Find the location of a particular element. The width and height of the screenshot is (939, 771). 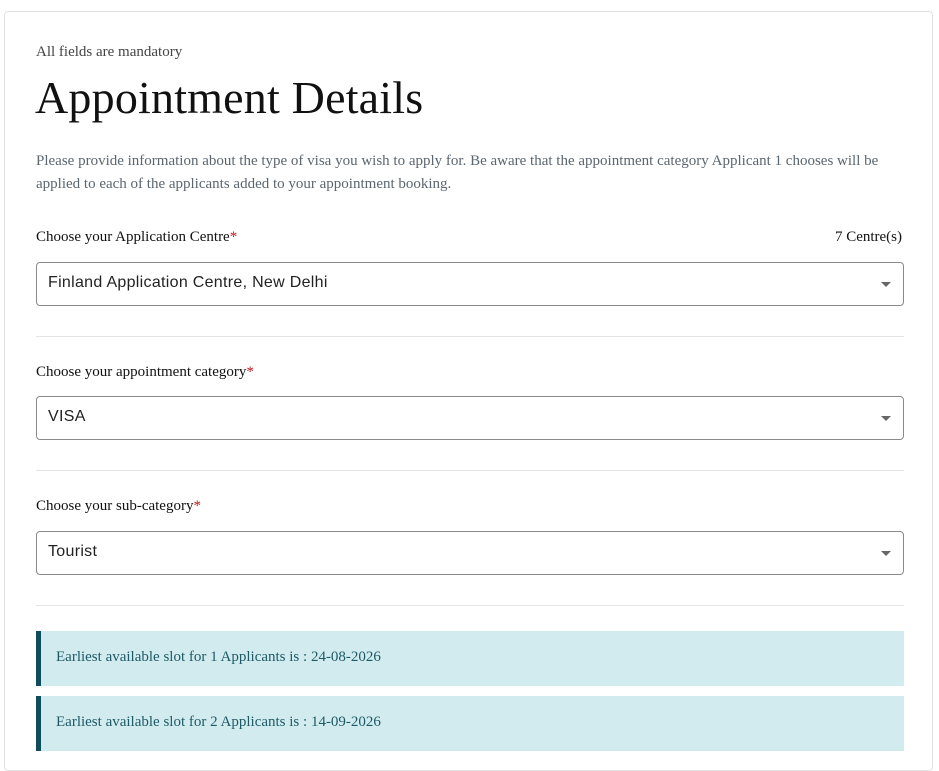

subcategory-label-text: Choose your sub-category is located at coordinates (115, 506).